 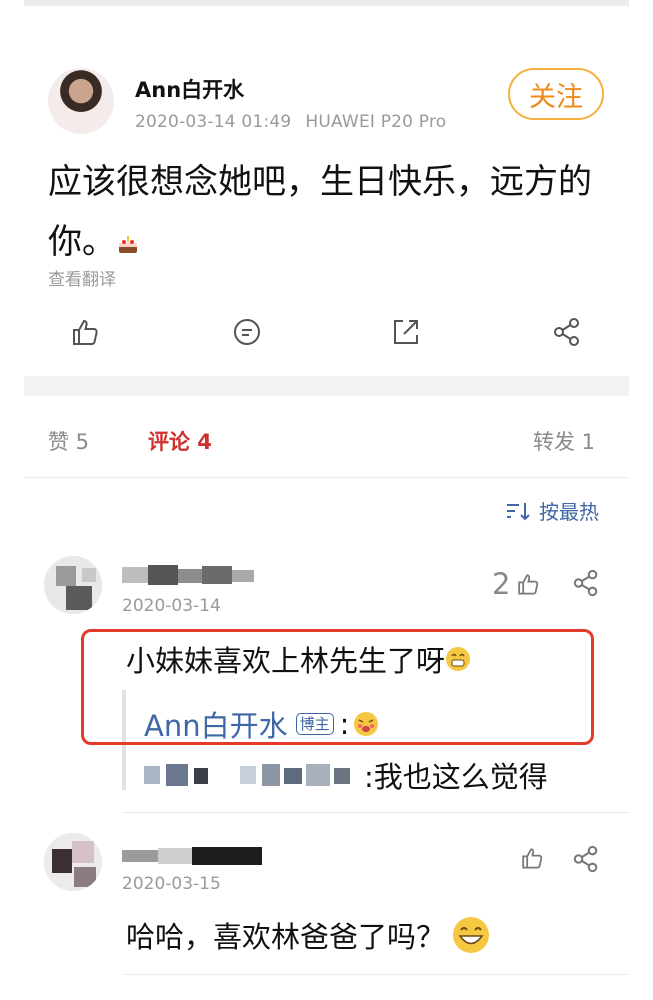 I want to click on post-meta: 2020-03-14 01:49 HUAWEI P20 Pro, so click(x=297, y=122).